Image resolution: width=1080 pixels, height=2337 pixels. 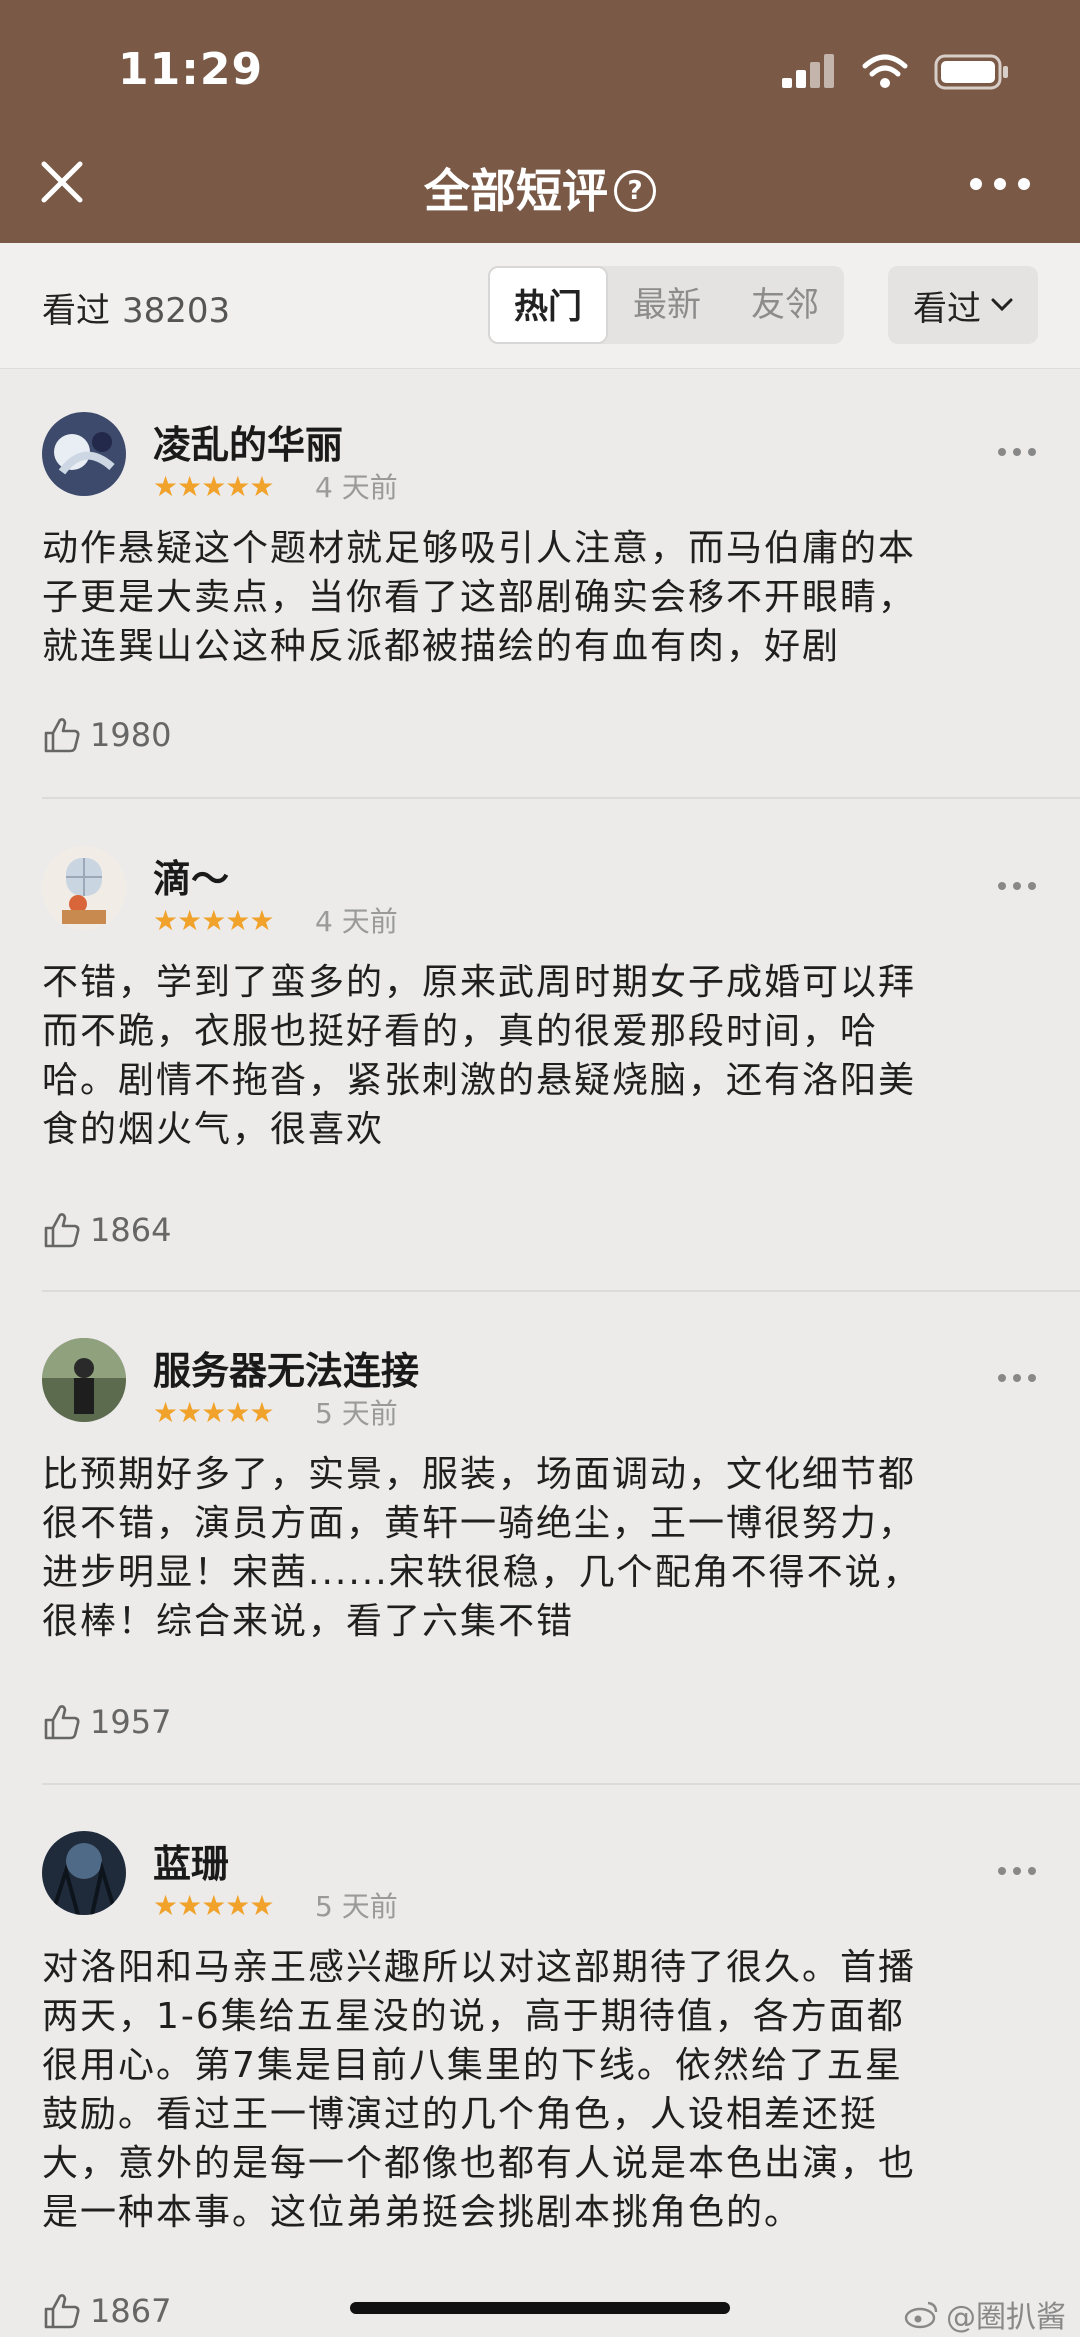 I want to click on review-line: 食的烟火气，很喜欢, so click(x=213, y=1129).